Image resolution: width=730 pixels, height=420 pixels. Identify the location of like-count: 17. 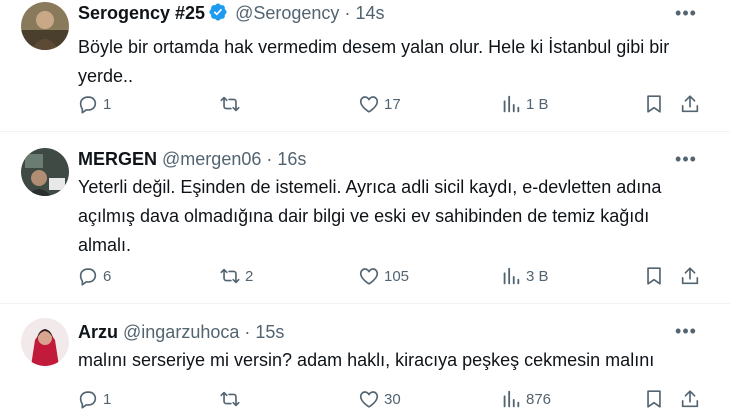
(392, 104).